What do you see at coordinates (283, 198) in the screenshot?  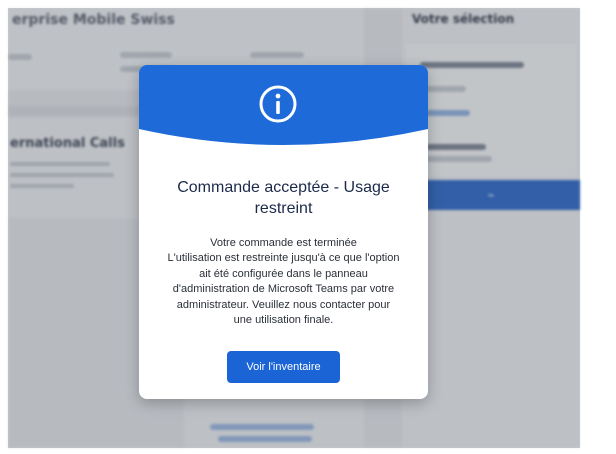 I see `dialog-title: Commande acceptée - Usage restreint` at bounding box center [283, 198].